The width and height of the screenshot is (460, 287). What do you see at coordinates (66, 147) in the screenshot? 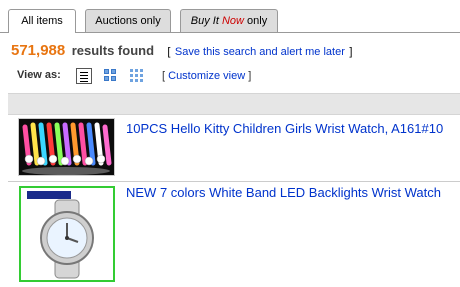
I see `hello-kitty-watches-photo` at bounding box center [66, 147].